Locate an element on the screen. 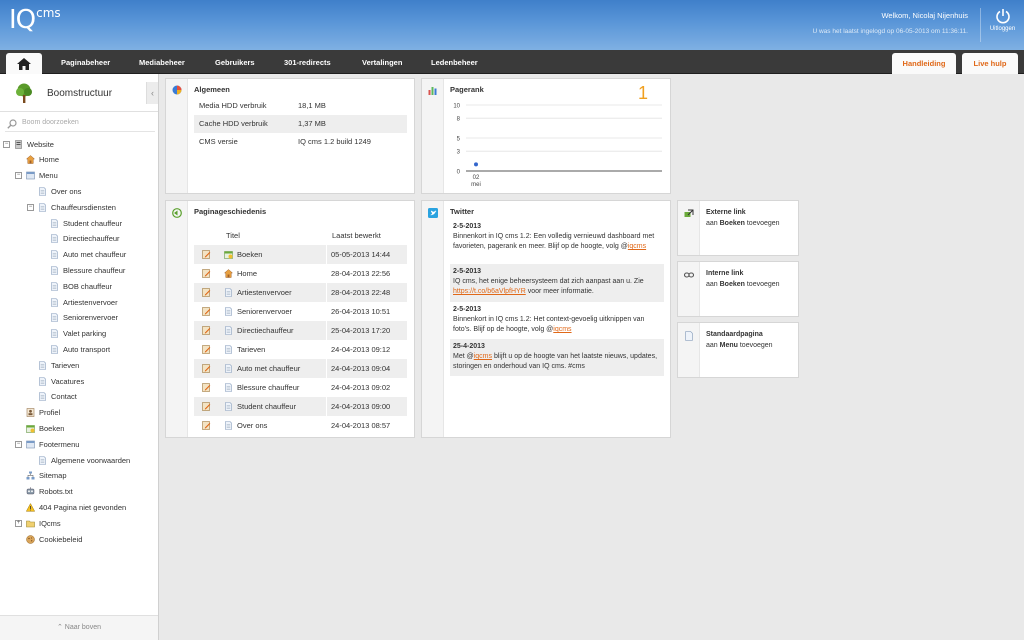 The image size is (1024, 640). nav-vertalingen: Vertalingen is located at coordinates (382, 62).